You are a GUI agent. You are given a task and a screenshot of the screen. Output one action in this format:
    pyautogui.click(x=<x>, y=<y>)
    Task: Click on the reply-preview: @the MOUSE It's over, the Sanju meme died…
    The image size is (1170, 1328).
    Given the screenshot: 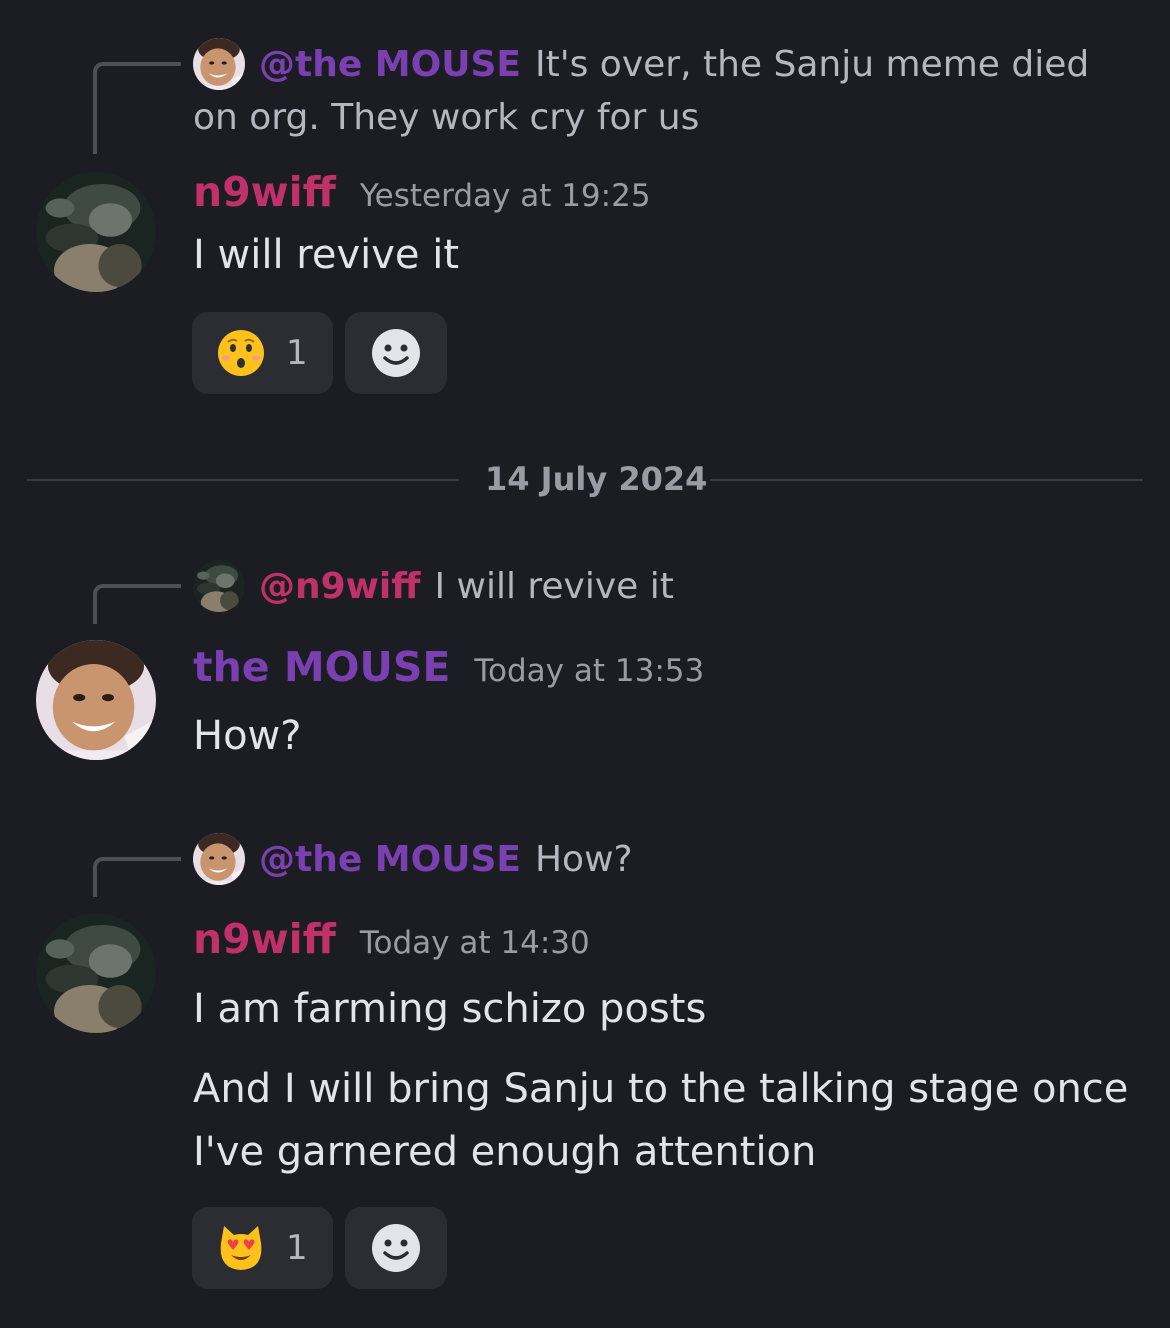 What is the action you would take?
    pyautogui.click(x=658, y=91)
    